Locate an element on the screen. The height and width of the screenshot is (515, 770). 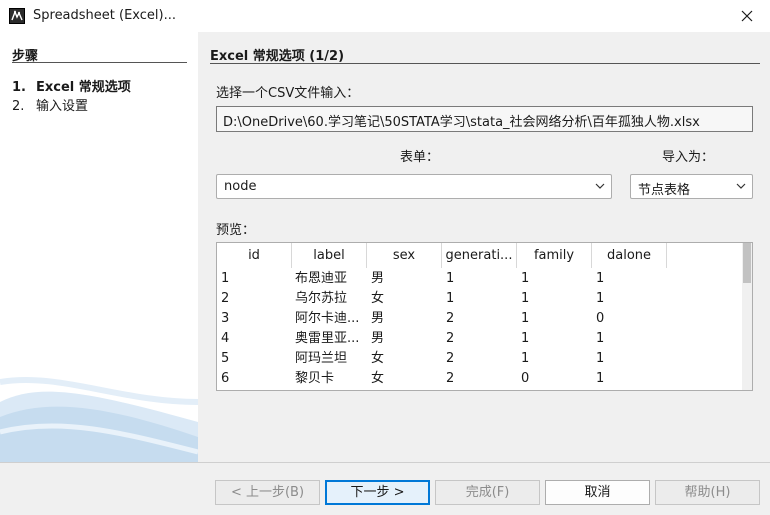
table-cell: 4 is located at coordinates (225, 338).